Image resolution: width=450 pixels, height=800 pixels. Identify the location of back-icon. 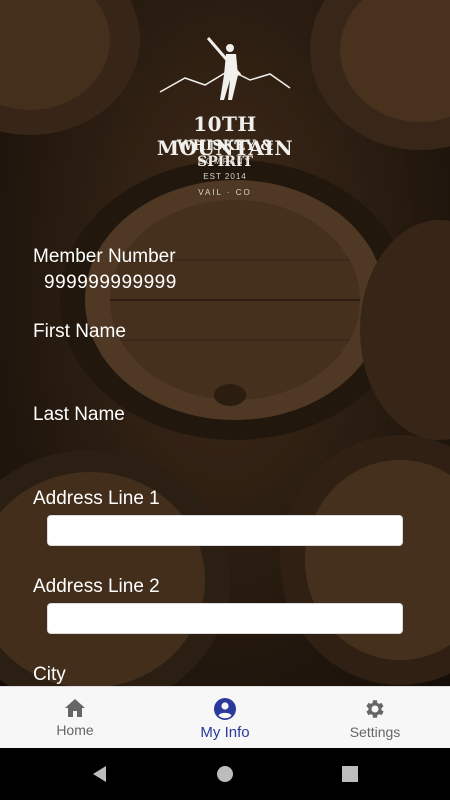
(100, 774).